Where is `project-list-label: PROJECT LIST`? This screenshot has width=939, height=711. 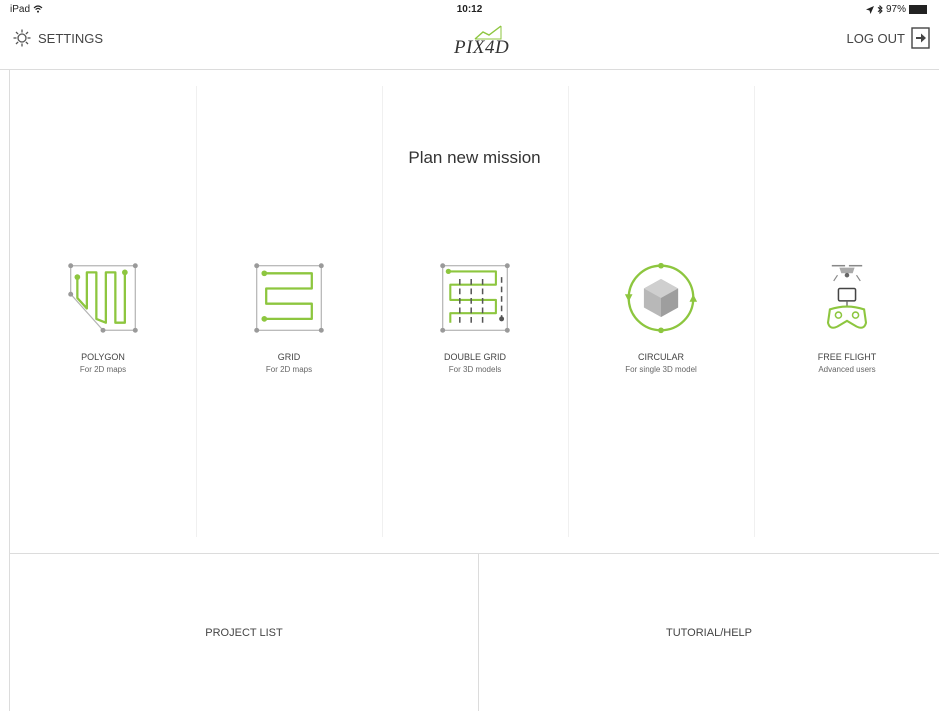 project-list-label: PROJECT LIST is located at coordinates (244, 632).